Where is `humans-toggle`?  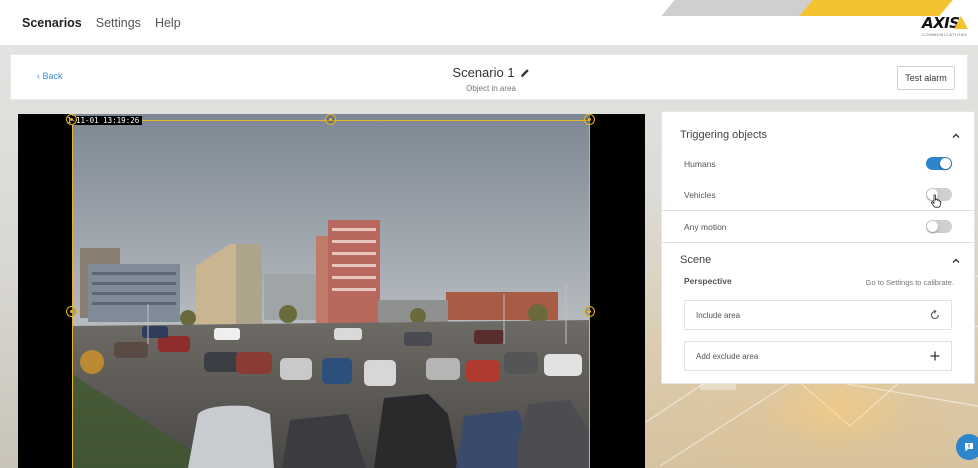
humans-toggle is located at coordinates (939, 163).